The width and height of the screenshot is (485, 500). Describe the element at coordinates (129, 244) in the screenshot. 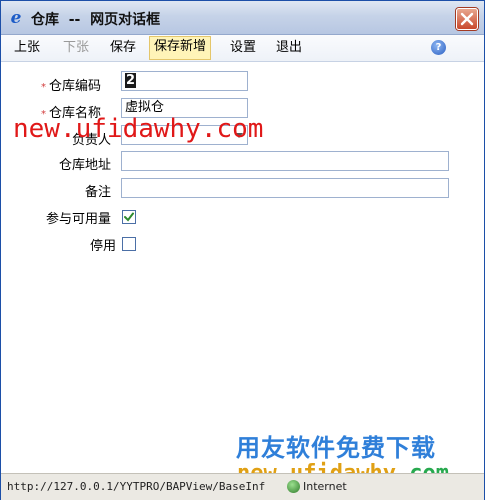

I see `disabled-checkbox` at that location.